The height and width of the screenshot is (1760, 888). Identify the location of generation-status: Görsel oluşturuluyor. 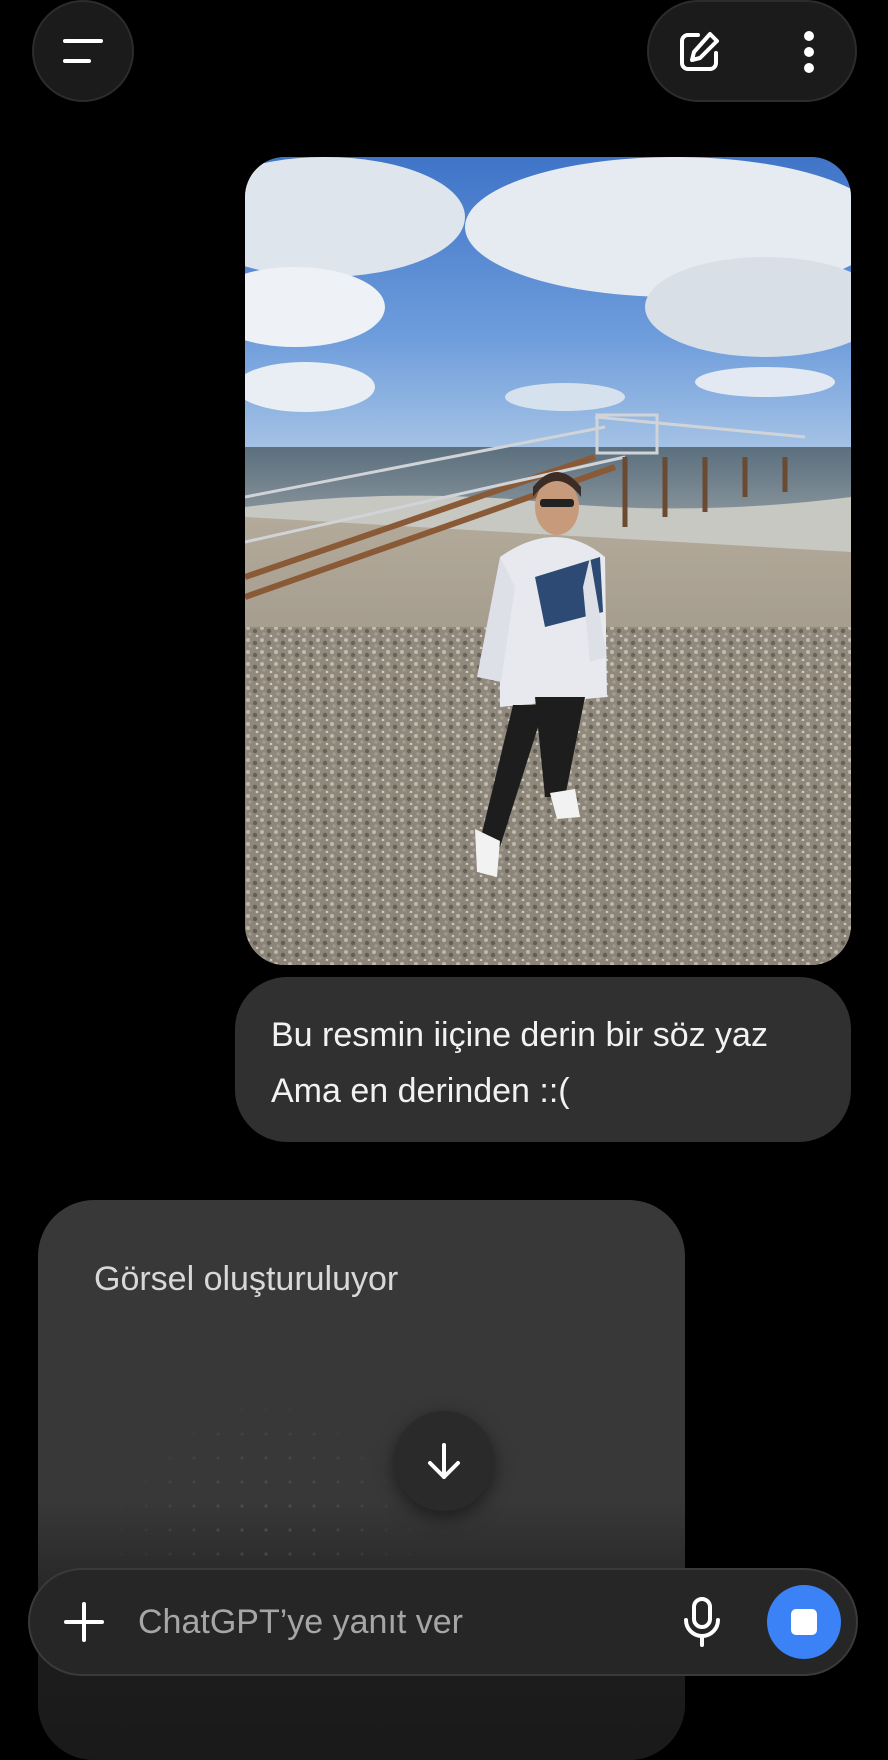
(246, 1279).